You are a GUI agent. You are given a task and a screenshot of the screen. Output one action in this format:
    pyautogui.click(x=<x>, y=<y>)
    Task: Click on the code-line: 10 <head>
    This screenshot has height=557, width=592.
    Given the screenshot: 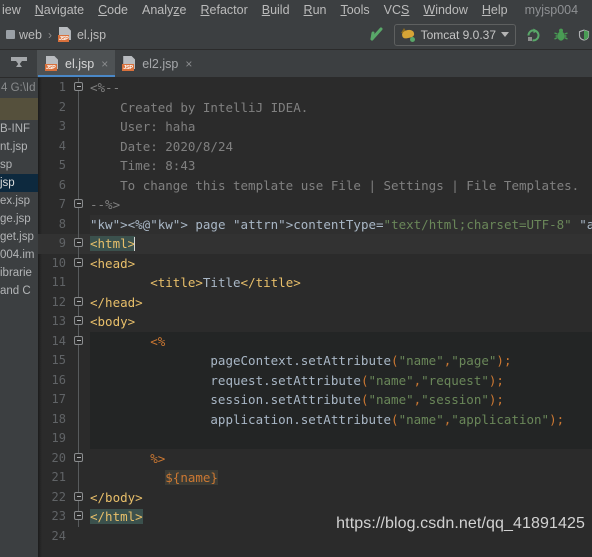 What is the action you would take?
    pyautogui.click(x=315, y=263)
    